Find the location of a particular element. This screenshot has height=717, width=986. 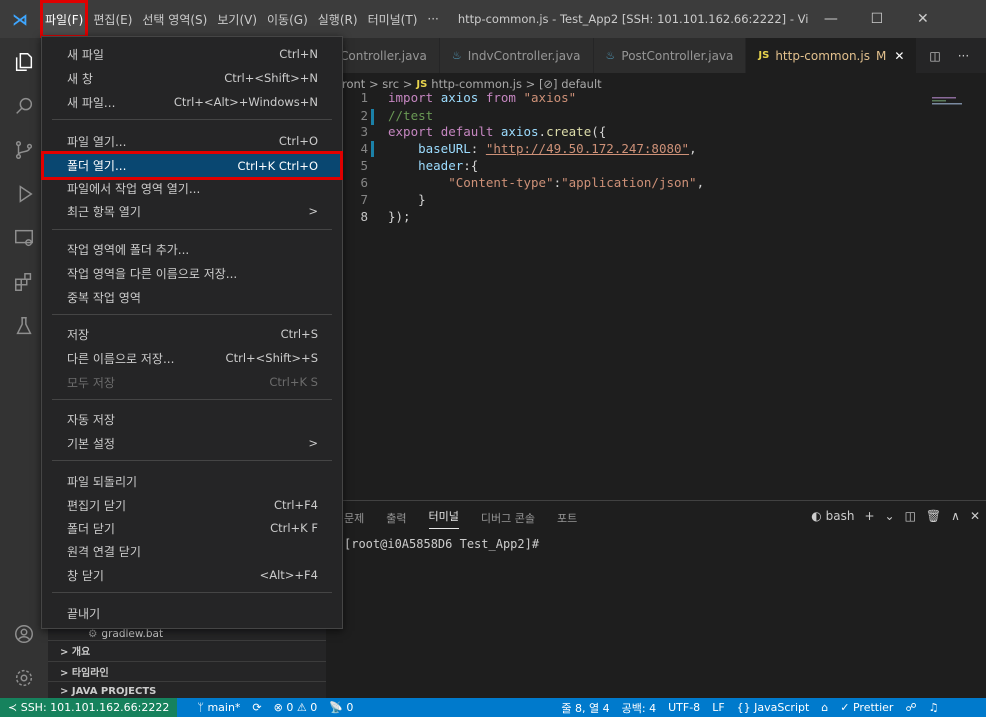

menu-edit: 편집(E) is located at coordinates (112, 19).